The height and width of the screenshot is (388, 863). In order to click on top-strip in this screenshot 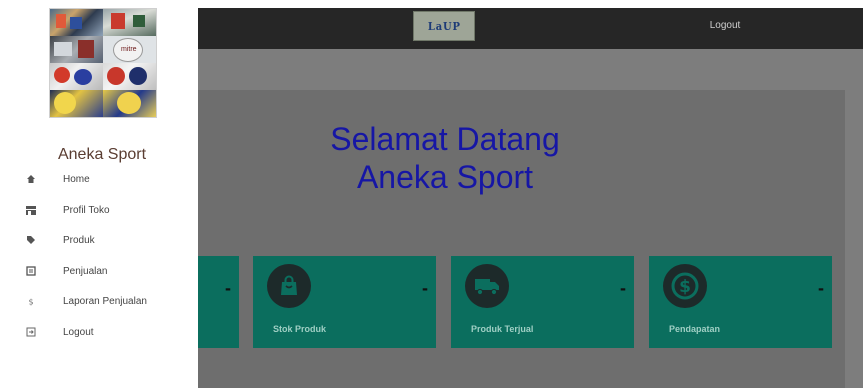, I will do `click(431, 4)`.